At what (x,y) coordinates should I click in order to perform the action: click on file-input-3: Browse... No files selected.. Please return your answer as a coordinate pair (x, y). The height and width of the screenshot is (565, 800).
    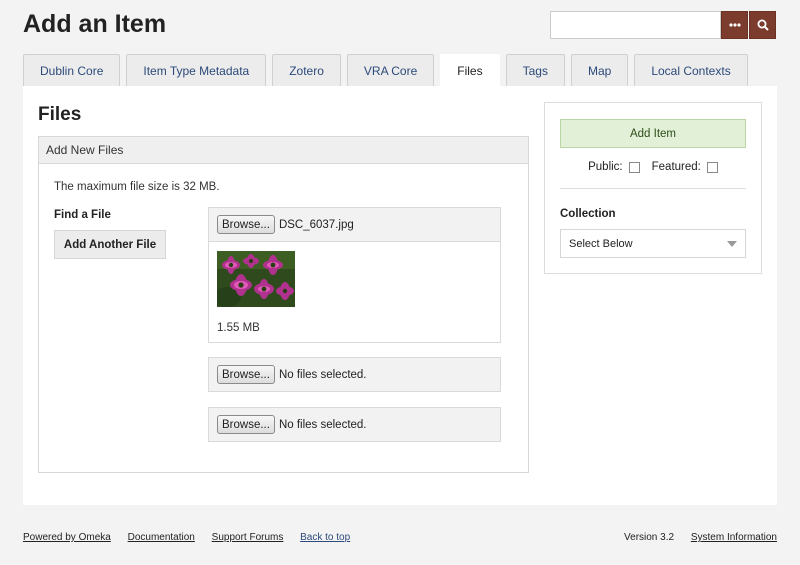
    Looking at the image, I should click on (354, 424).